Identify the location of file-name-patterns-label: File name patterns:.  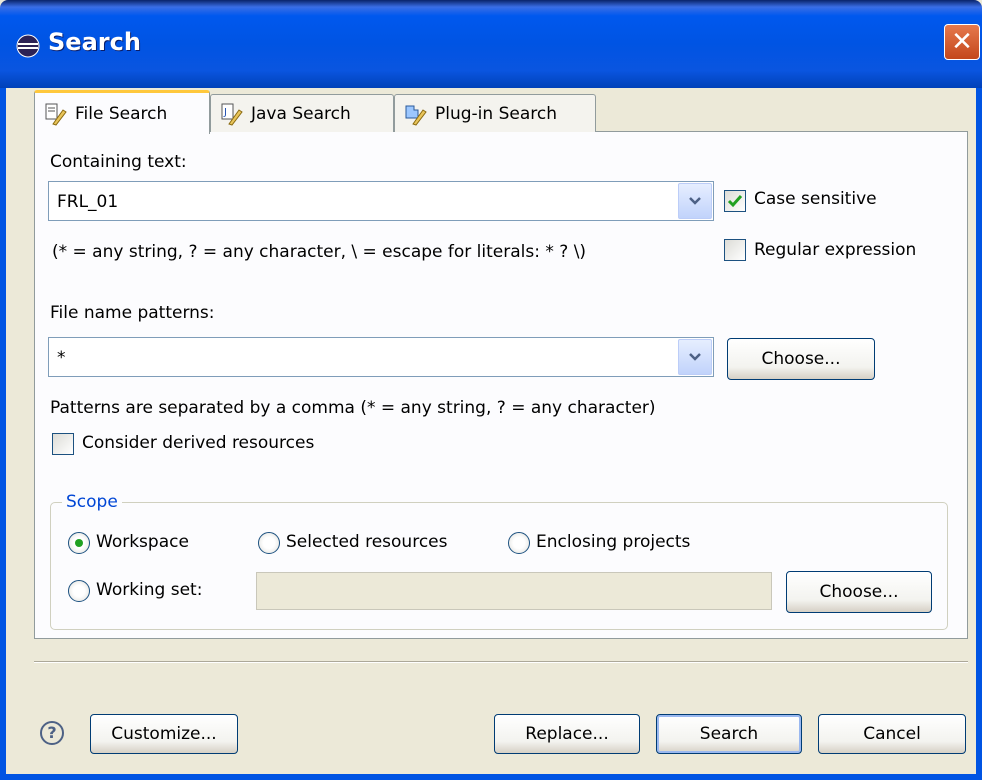
(132, 313).